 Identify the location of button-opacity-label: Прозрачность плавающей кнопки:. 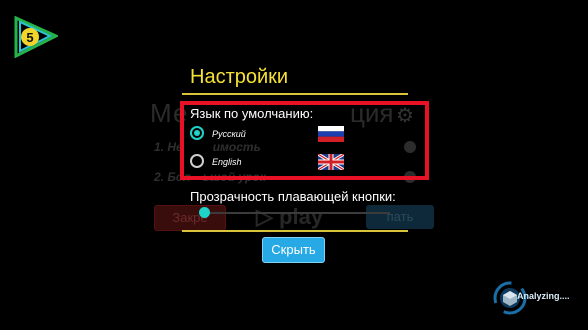
(293, 196).